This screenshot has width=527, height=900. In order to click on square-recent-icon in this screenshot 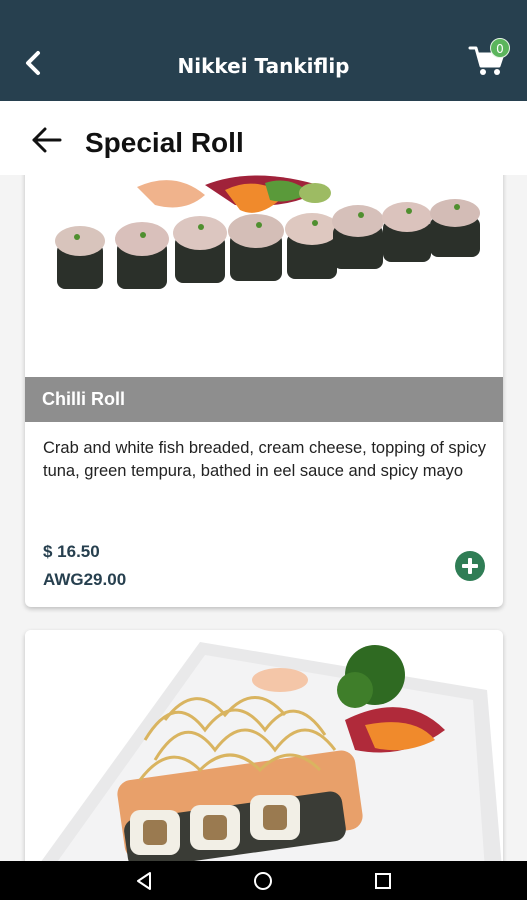, I will do `click(383, 881)`.